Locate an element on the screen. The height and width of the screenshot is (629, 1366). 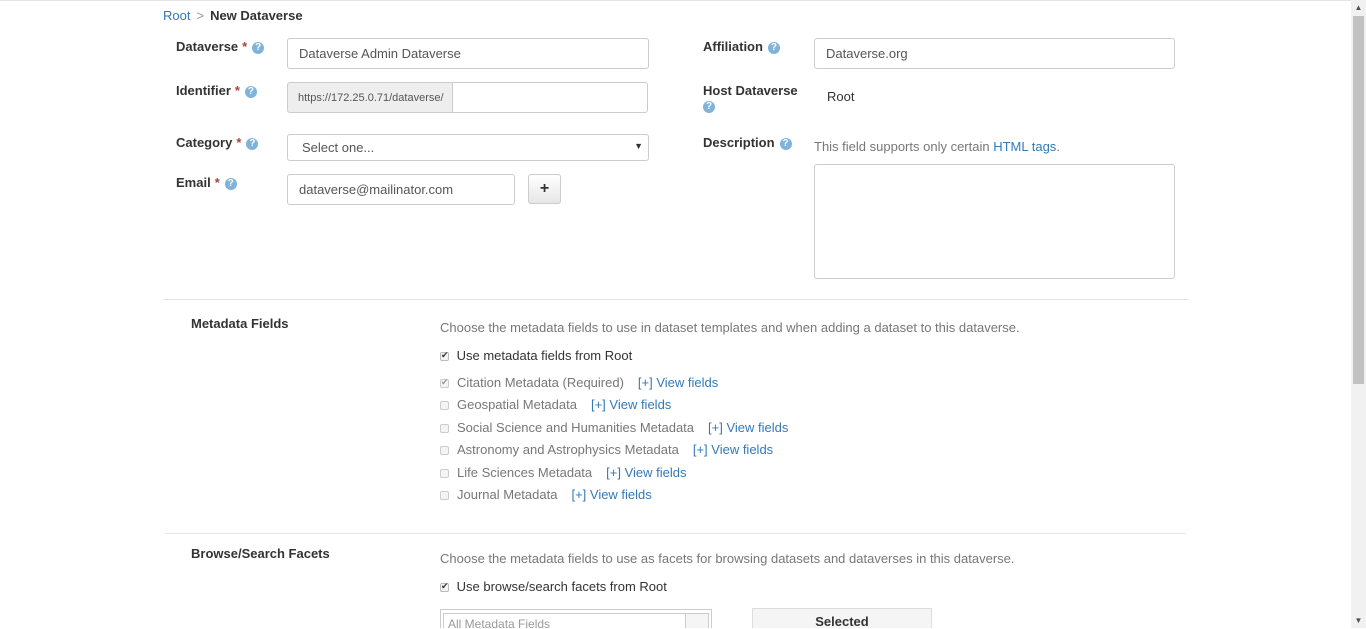
metadata-block-geospatial: Geospatial Metadata [+] View fields is located at coordinates (555, 404).